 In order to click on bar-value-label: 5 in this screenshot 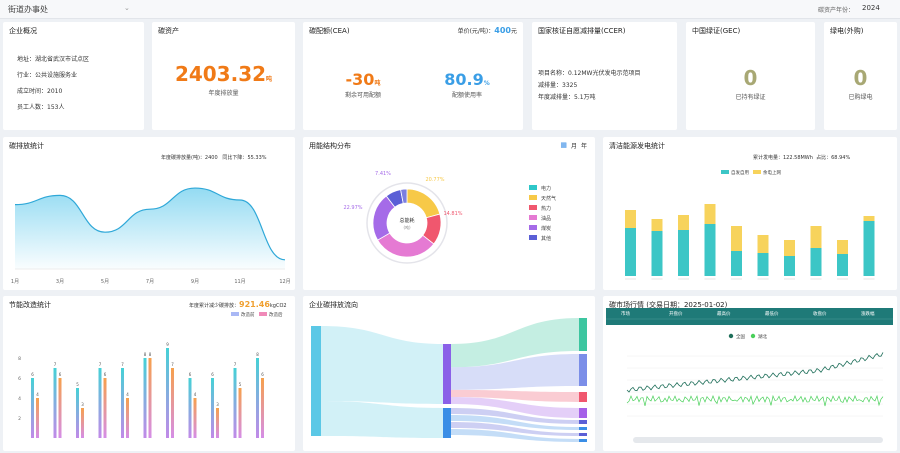, I will do `click(77, 384)`.